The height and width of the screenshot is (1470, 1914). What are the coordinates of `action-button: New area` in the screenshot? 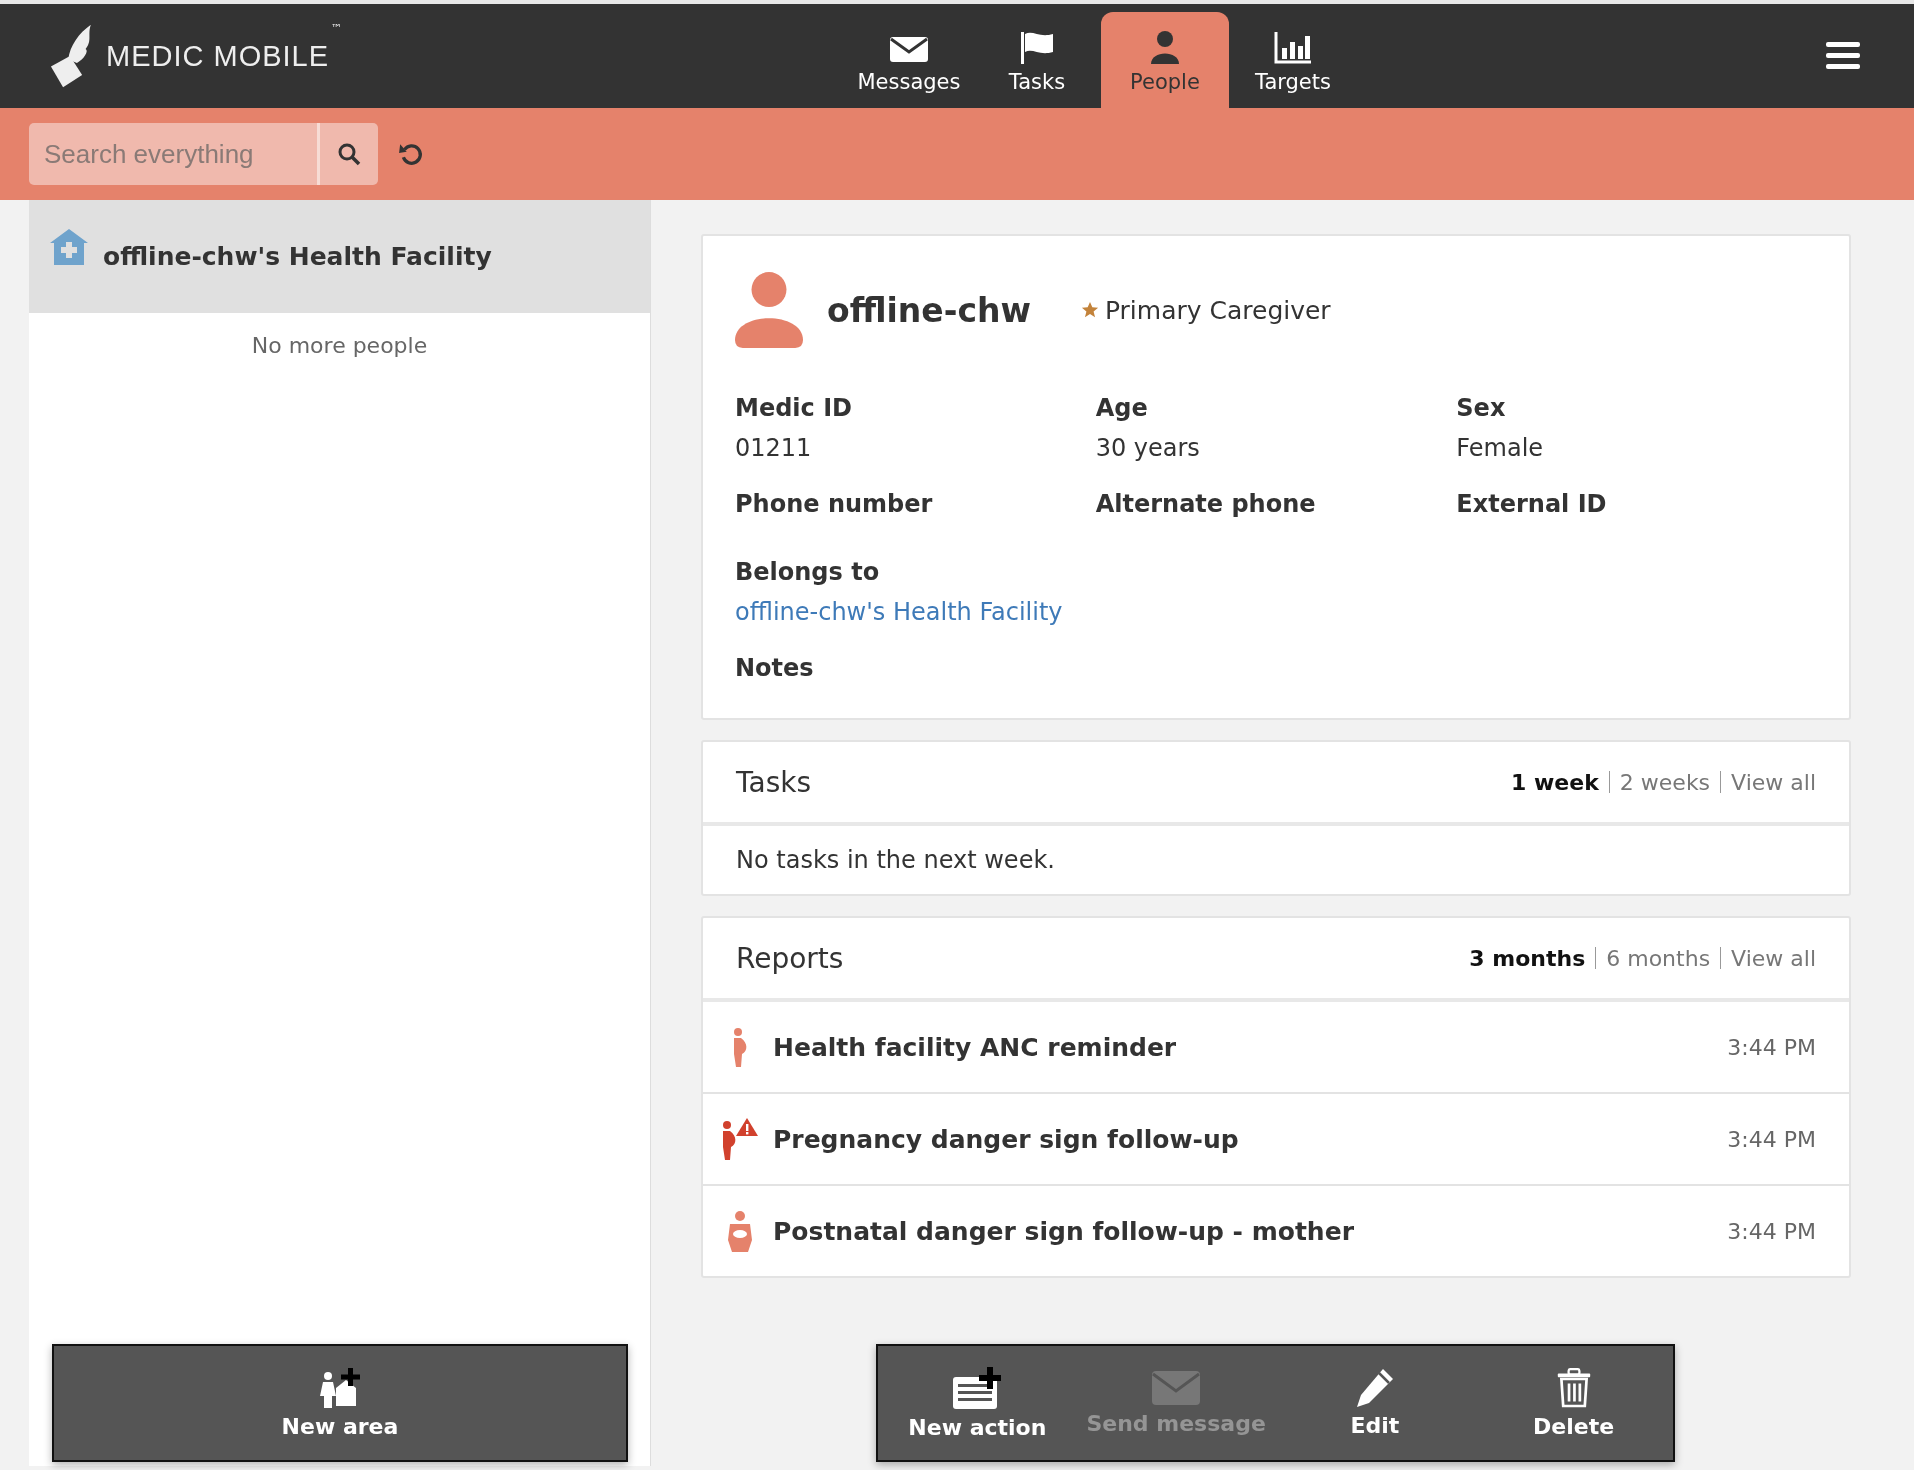 It's located at (340, 1403).